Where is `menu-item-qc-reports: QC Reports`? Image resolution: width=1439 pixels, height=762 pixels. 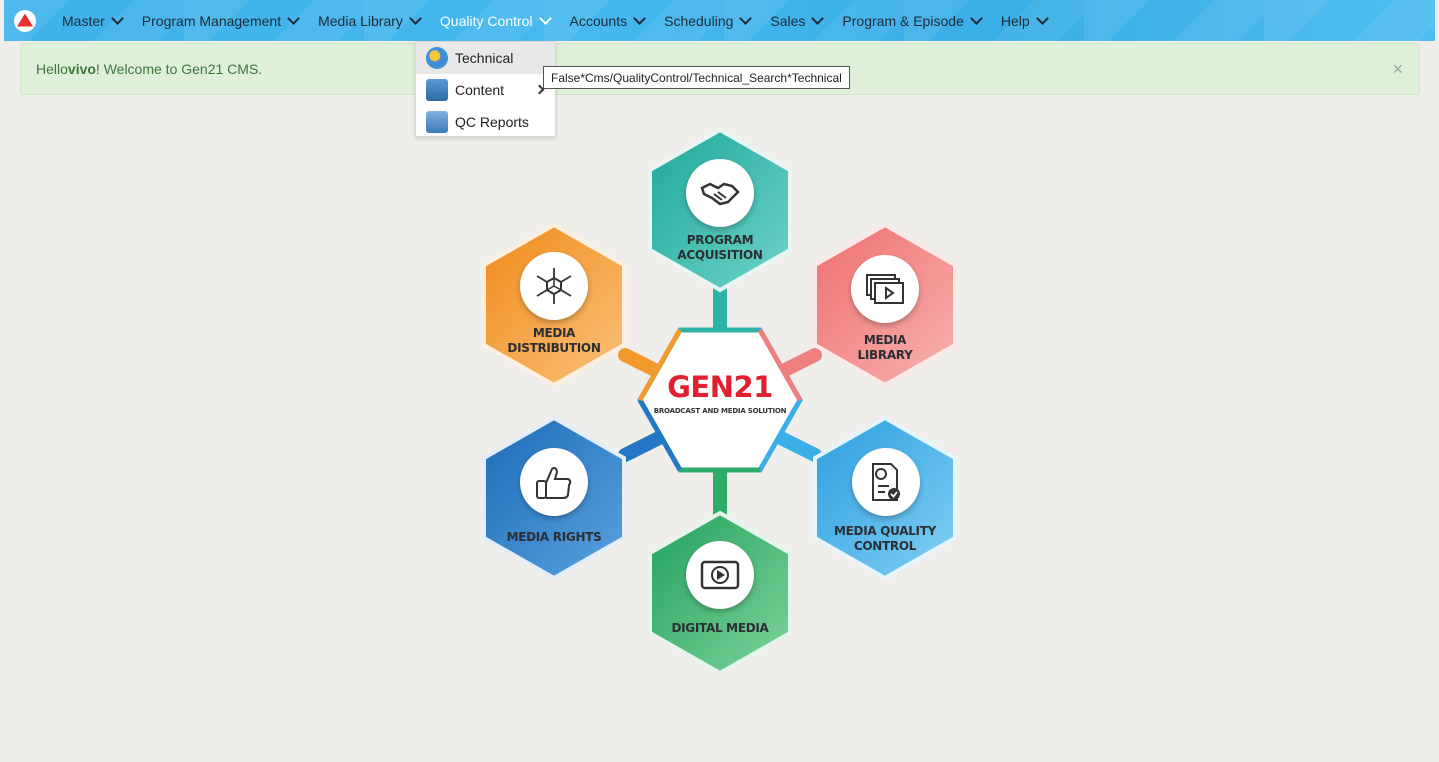 menu-item-qc-reports: QC Reports is located at coordinates (485, 122).